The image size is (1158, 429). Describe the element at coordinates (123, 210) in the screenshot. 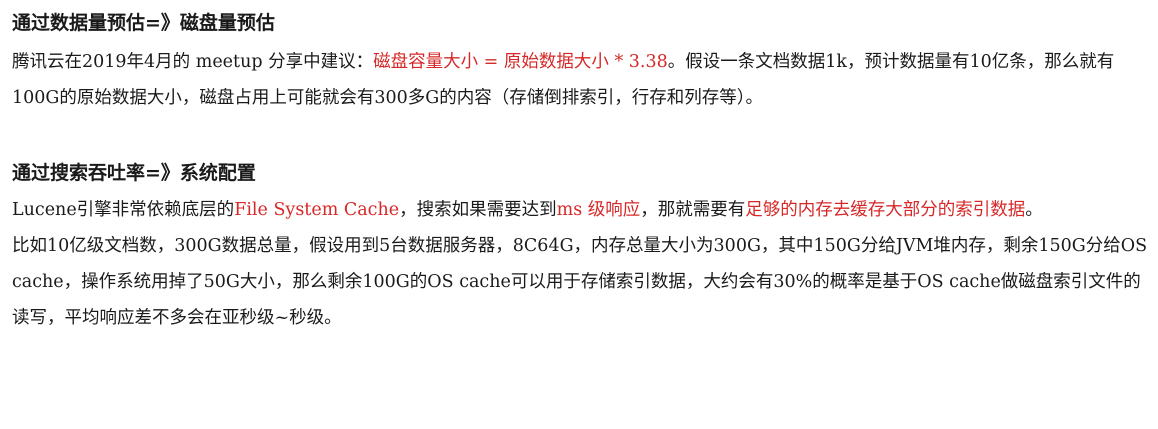

I see `lucene-text-intro: Lucene引擎非常依赖底层的` at that location.